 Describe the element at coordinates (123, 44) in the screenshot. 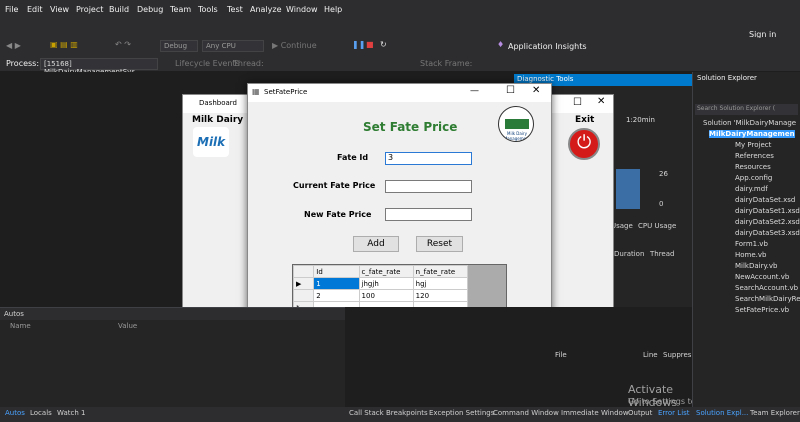

I see `undo-icon: ↶ ↷` at that location.